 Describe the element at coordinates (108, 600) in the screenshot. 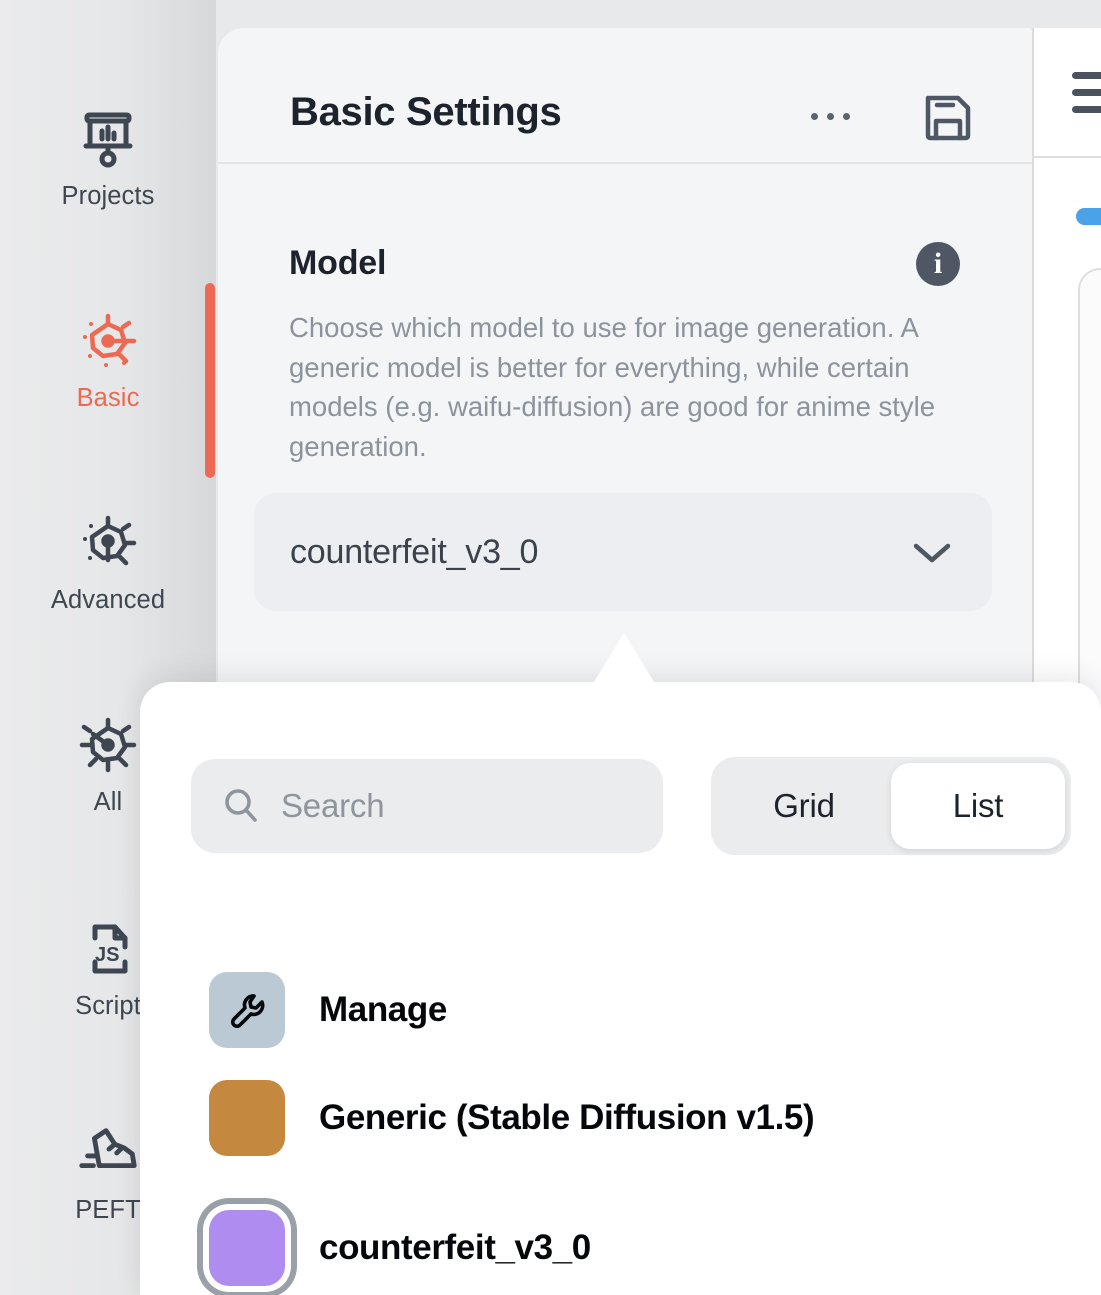

I see `sidebar-item-label: Advanced` at that location.